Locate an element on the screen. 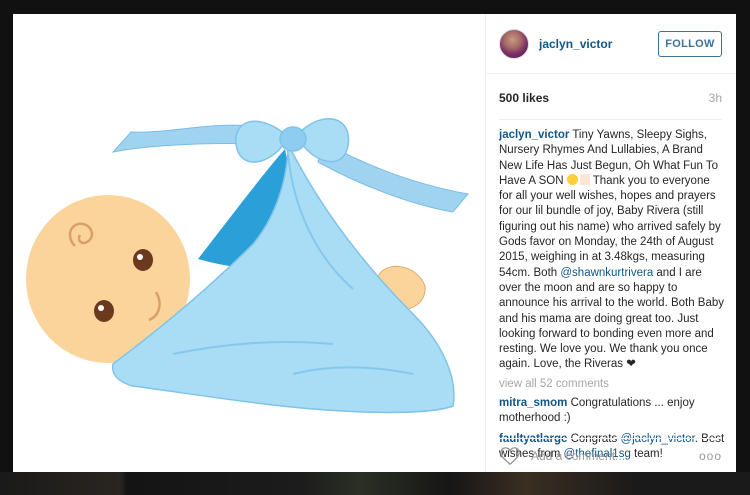  mention-link: @shawnkurtrivera is located at coordinates (606, 273).